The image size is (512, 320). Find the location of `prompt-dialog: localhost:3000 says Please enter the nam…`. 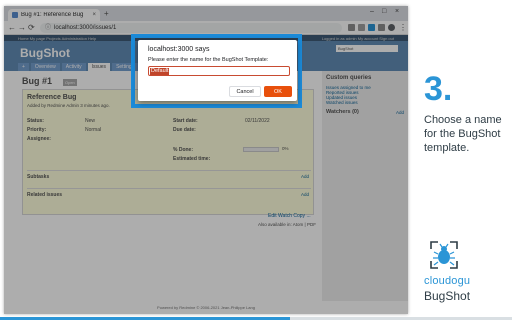

prompt-dialog: localhost:3000 says Please enter the nam… is located at coordinates (217, 70).